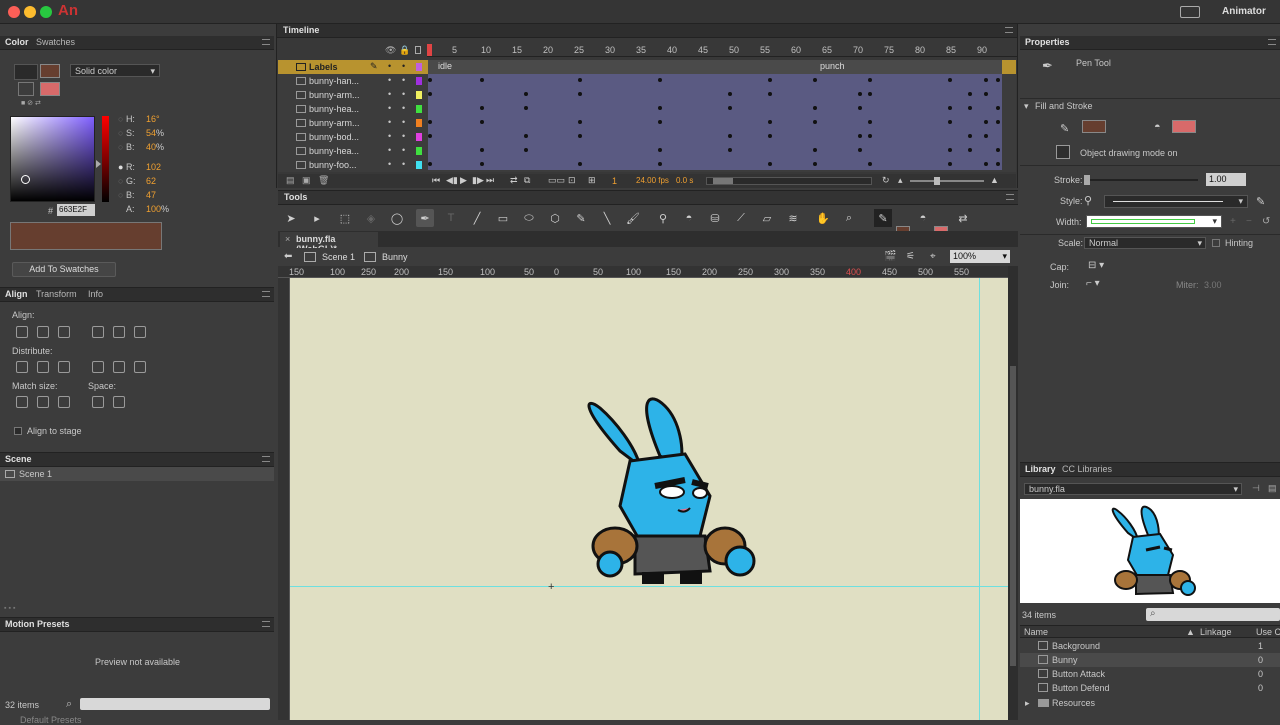 This screenshot has width=1280, height=725. Describe the element at coordinates (1150, 688) in the screenshot. I see `library-row: Button Defend 0` at that location.